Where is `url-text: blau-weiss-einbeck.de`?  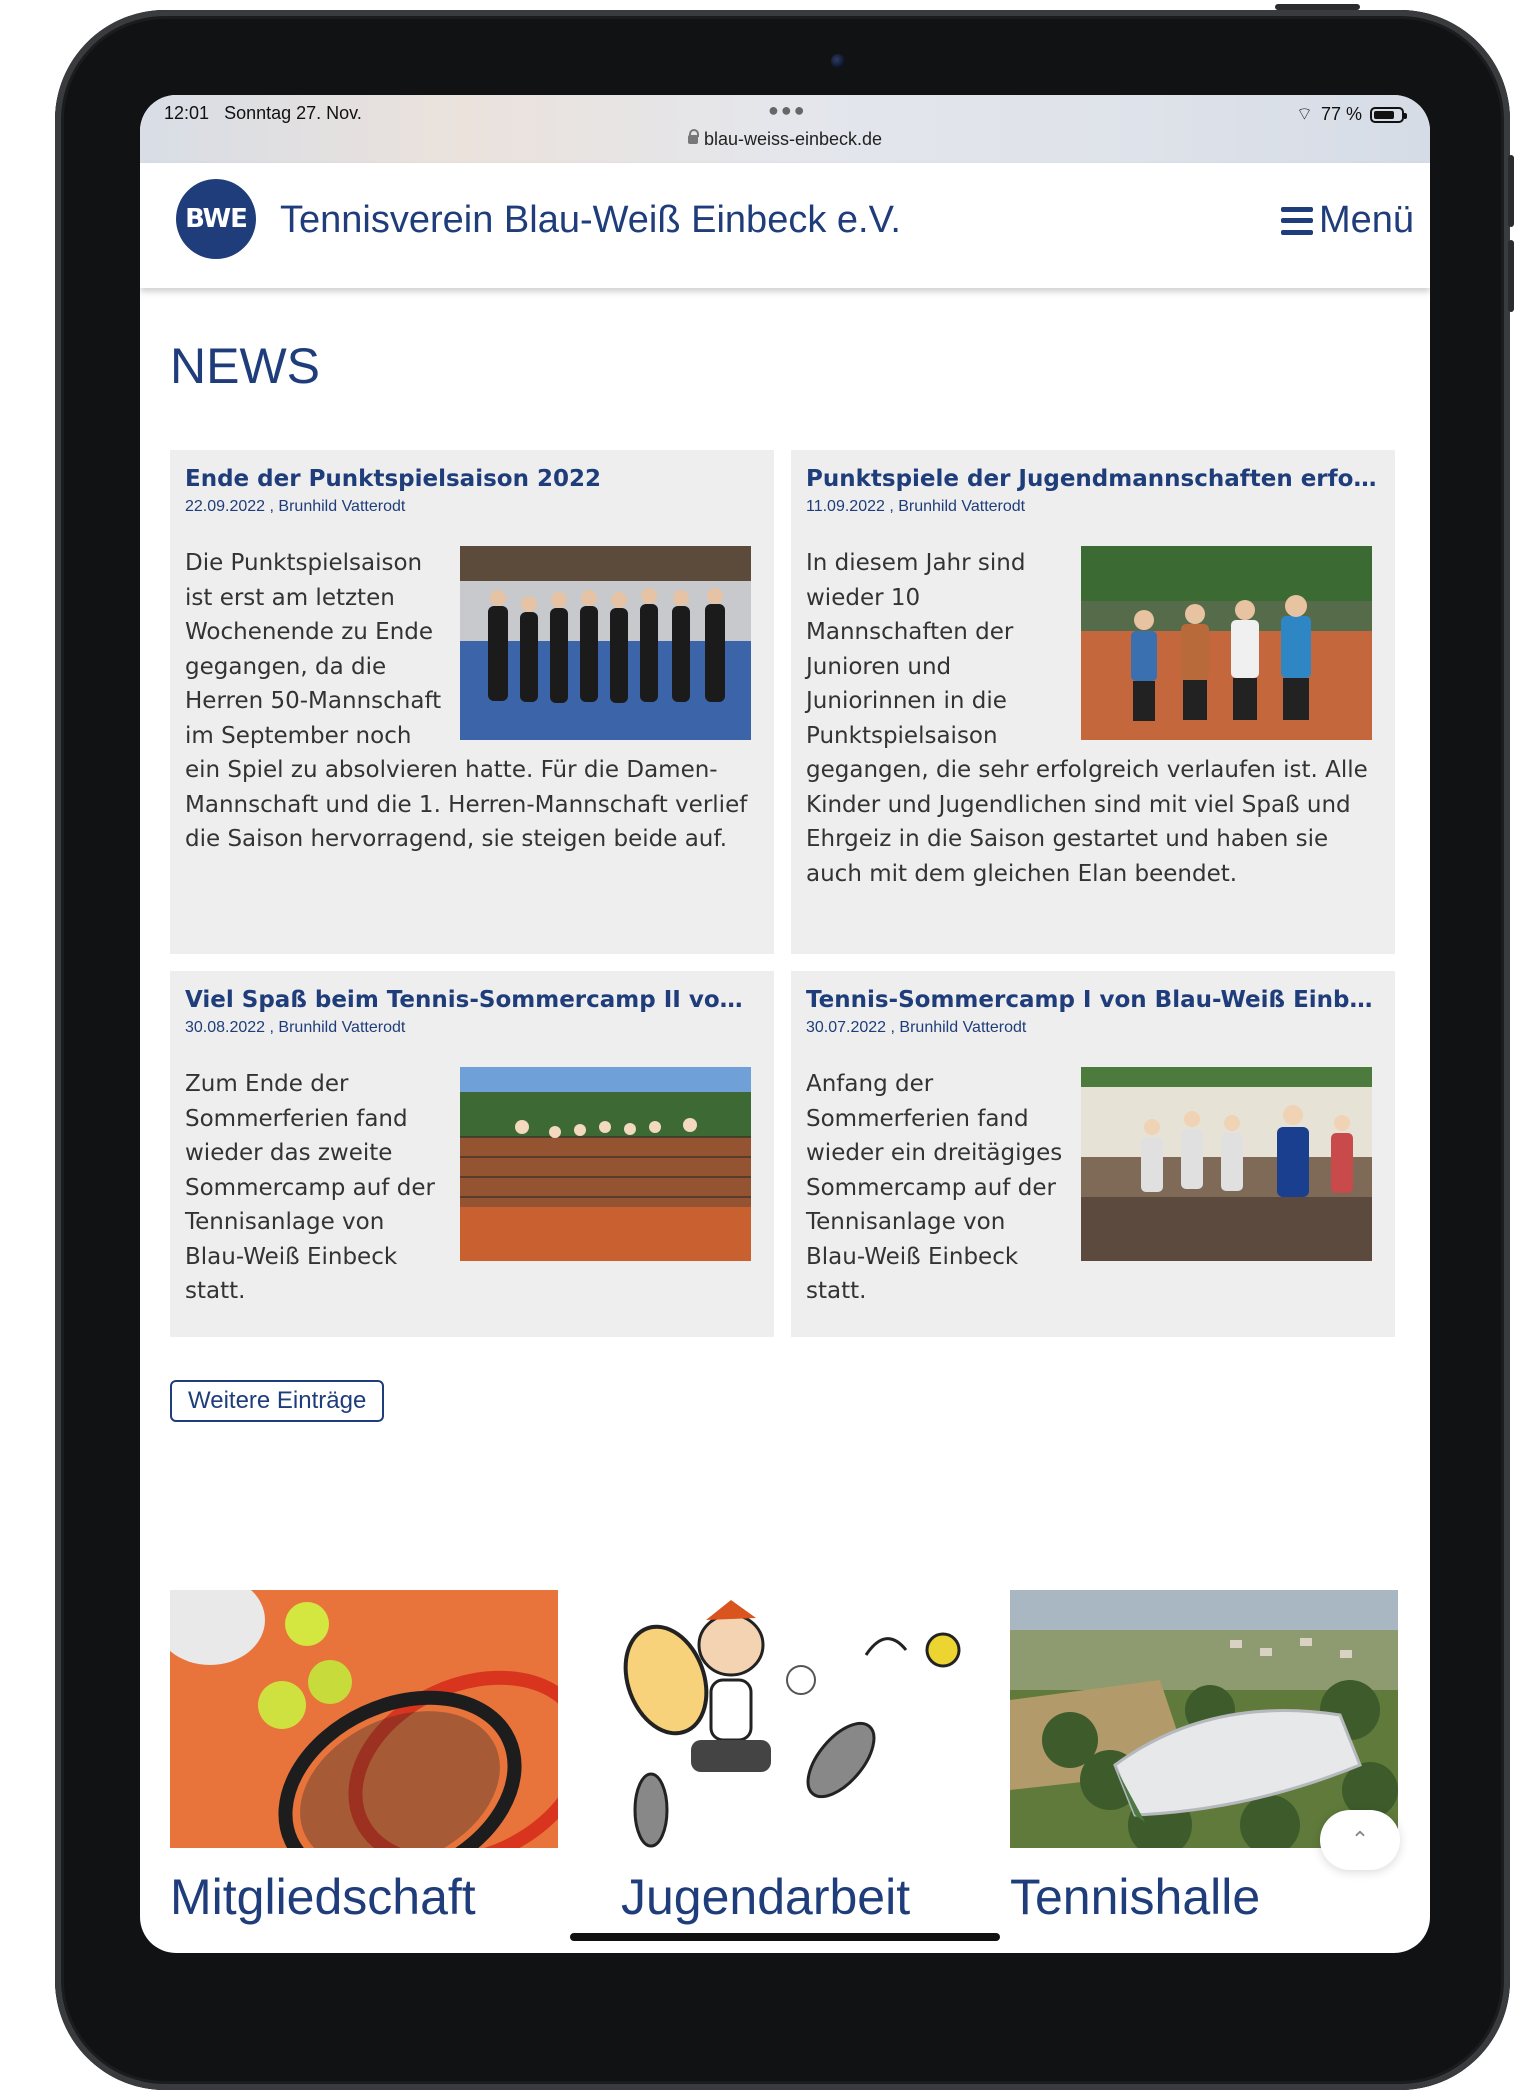 url-text: blau-weiss-einbeck.de is located at coordinates (793, 139).